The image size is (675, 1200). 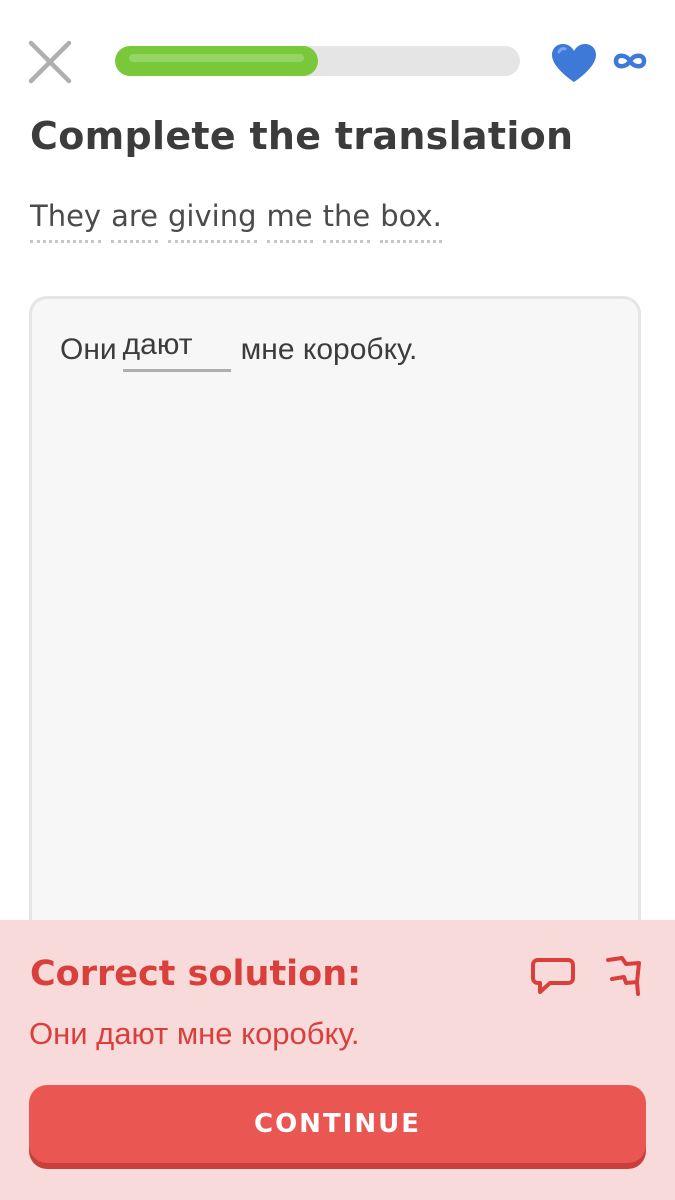 I want to click on prompt-word: They, so click(x=66, y=219).